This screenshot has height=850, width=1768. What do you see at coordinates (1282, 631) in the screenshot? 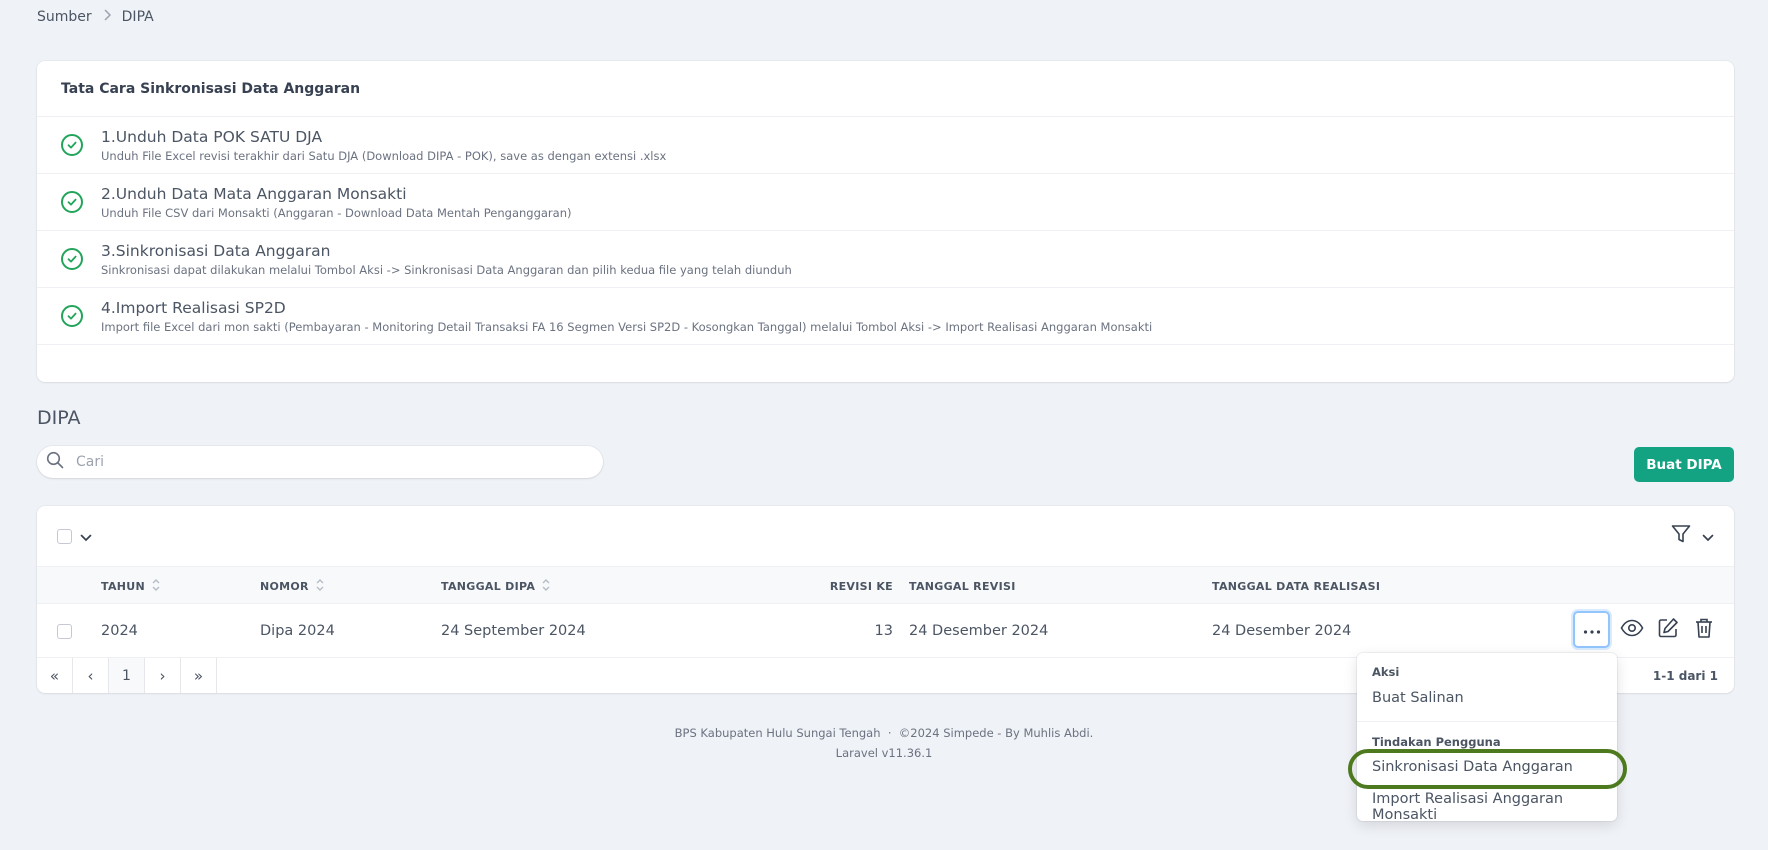
I see `cell-tanggal-data-realisasi: 24 Desember 2024` at bounding box center [1282, 631].